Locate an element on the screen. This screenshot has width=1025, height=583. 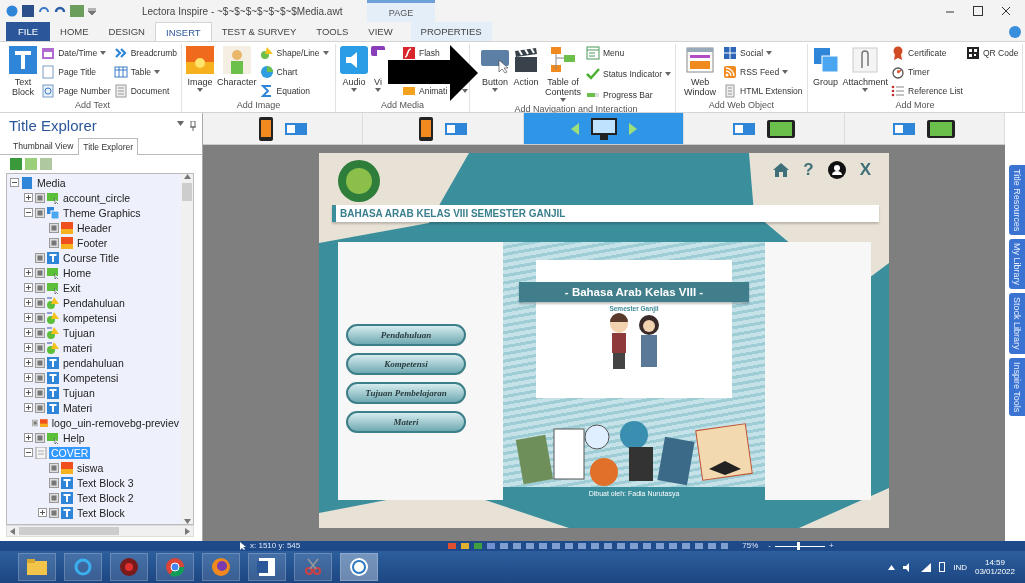
pane-tab: Thumbnail View is located at coordinates (43, 146).